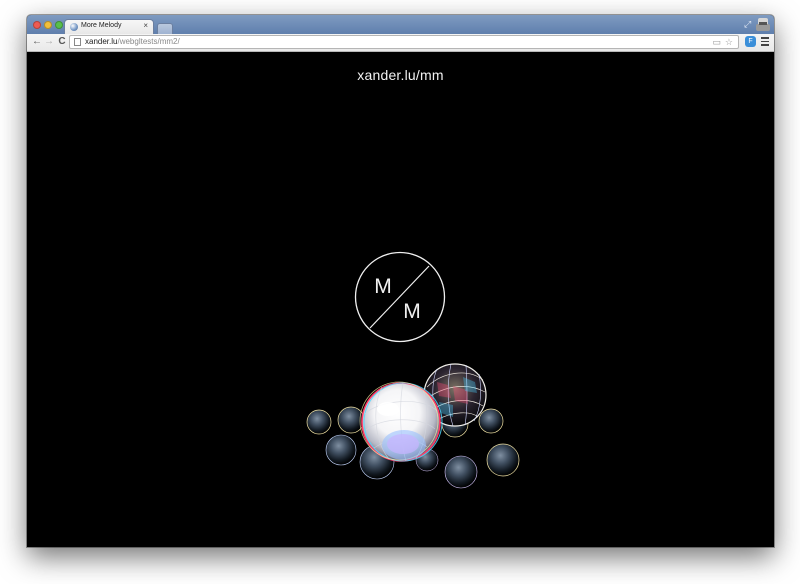 Image resolution: width=800 pixels, height=584 pixels. What do you see at coordinates (101, 25) in the screenshot?
I see `tab-title: More Melody` at bounding box center [101, 25].